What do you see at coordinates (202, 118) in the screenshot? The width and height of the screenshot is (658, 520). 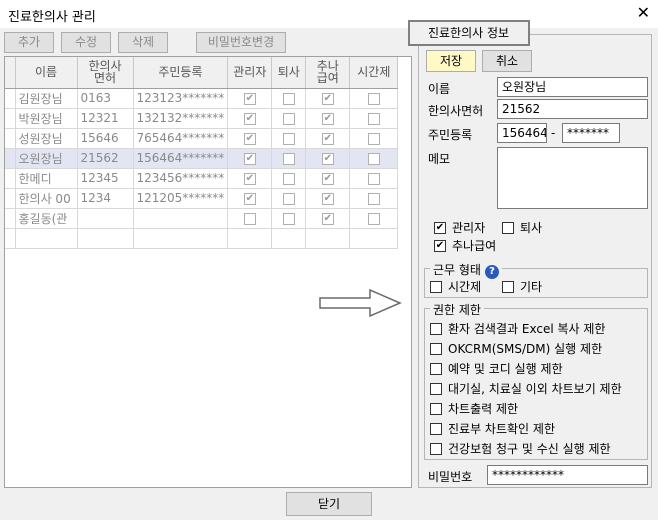 I see `table-row: 박원장님 12321 132132*******` at bounding box center [202, 118].